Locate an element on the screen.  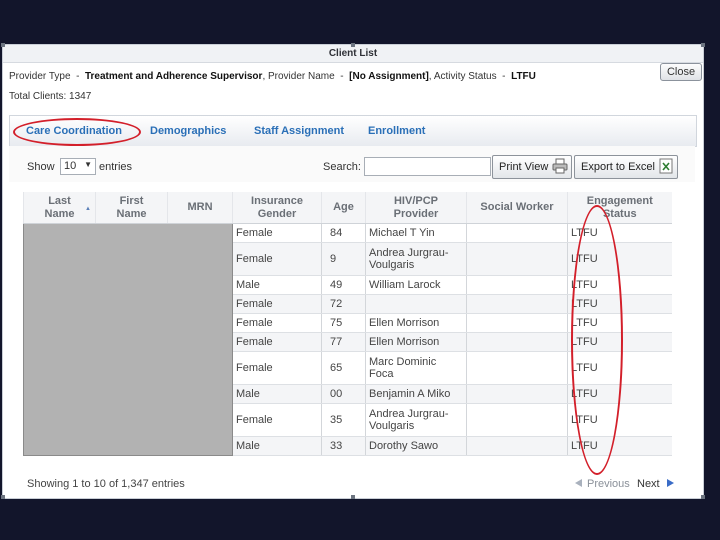
column-header-age: Age is located at coordinates (343, 208).